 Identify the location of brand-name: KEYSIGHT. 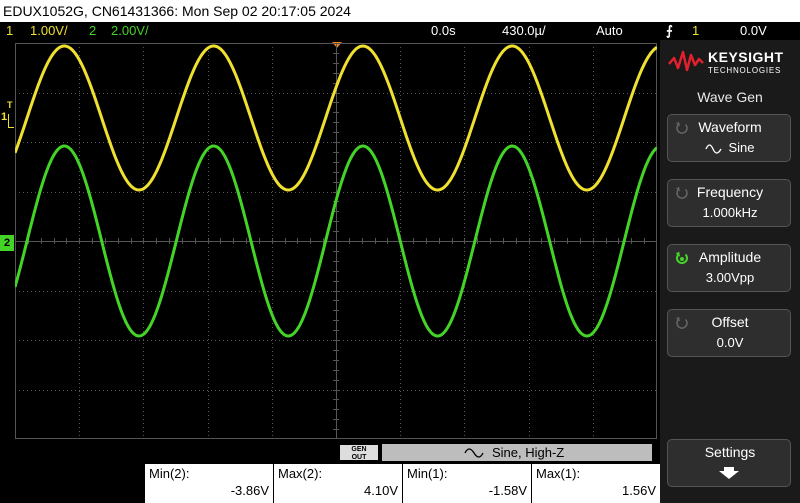
(746, 57).